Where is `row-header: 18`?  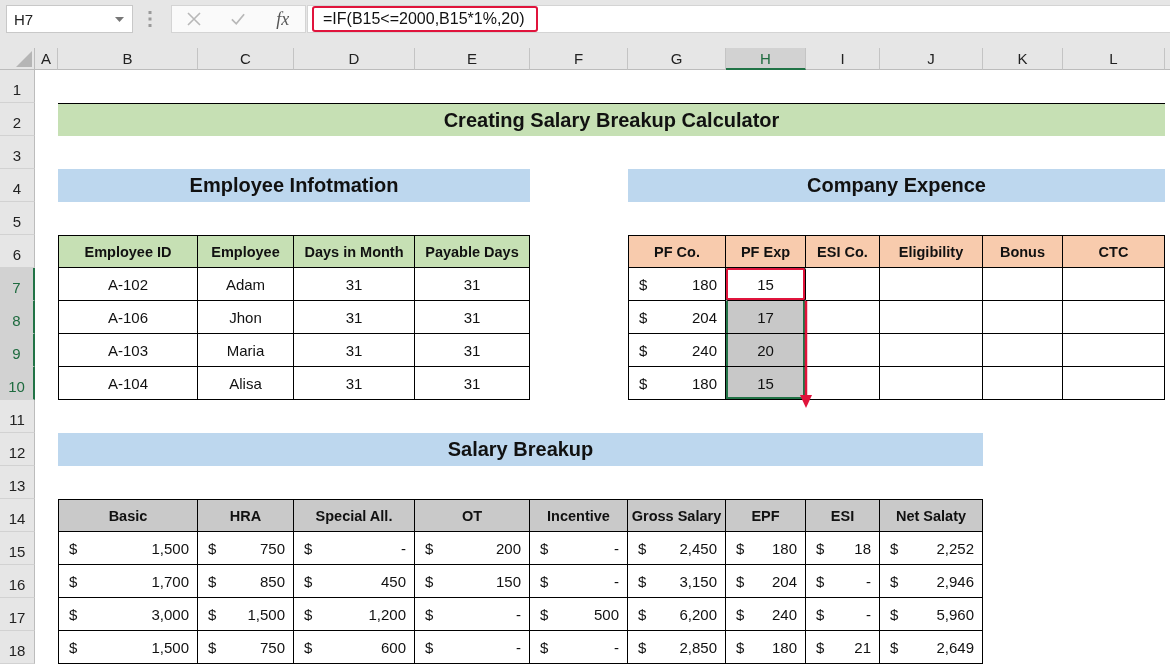
row-header: 18 is located at coordinates (17, 647).